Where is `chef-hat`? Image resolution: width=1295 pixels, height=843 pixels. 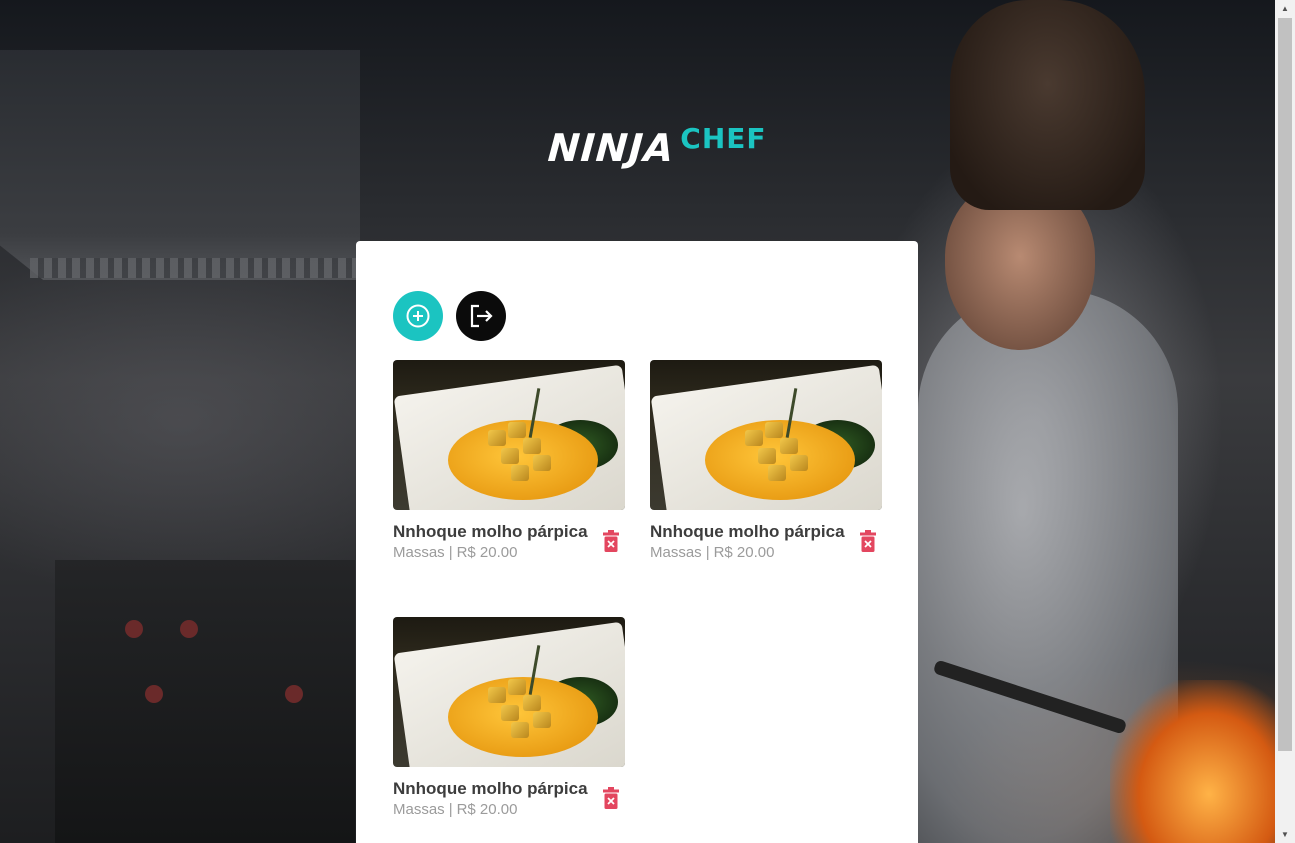 chef-hat is located at coordinates (1047, 105).